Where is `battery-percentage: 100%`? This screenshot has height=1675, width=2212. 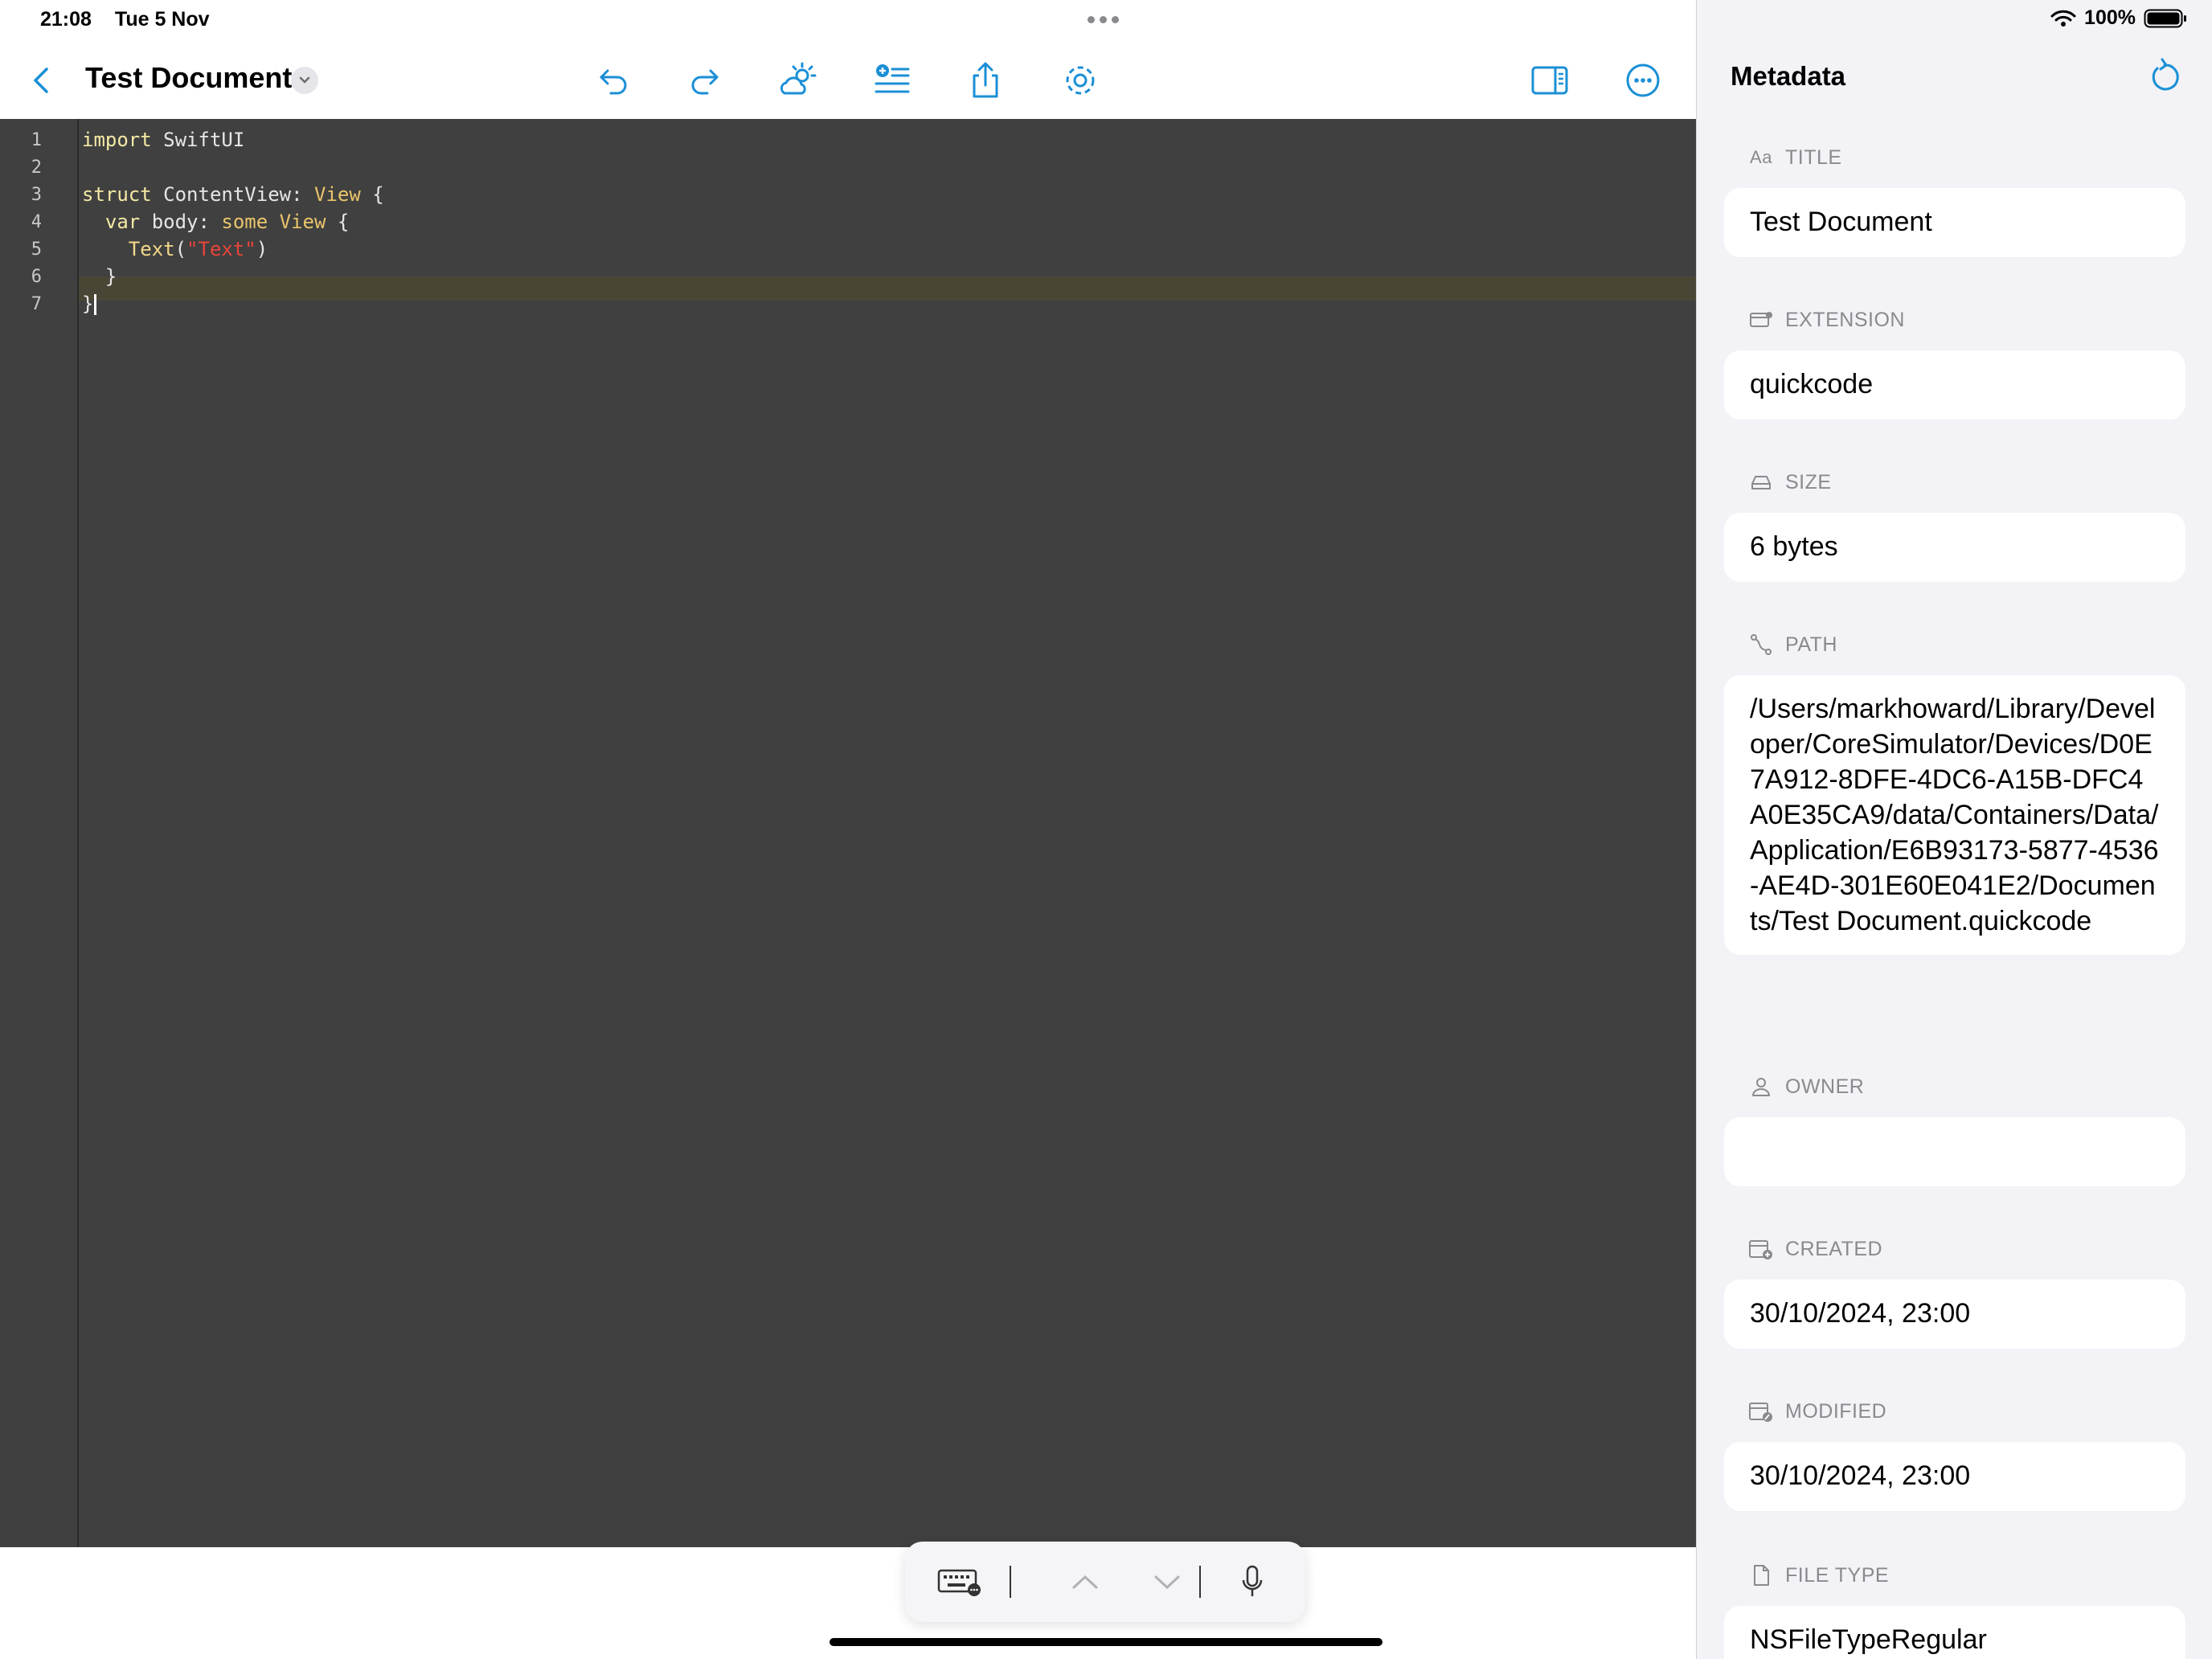 battery-percentage: 100% is located at coordinates (2110, 18).